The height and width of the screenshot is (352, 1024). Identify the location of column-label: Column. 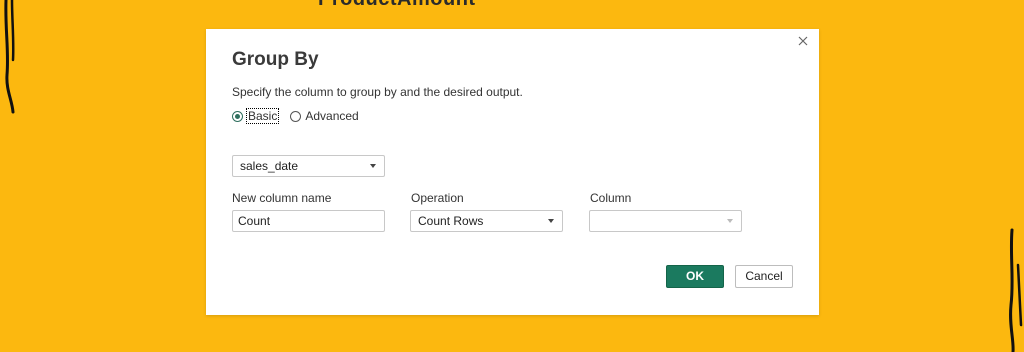
(611, 198).